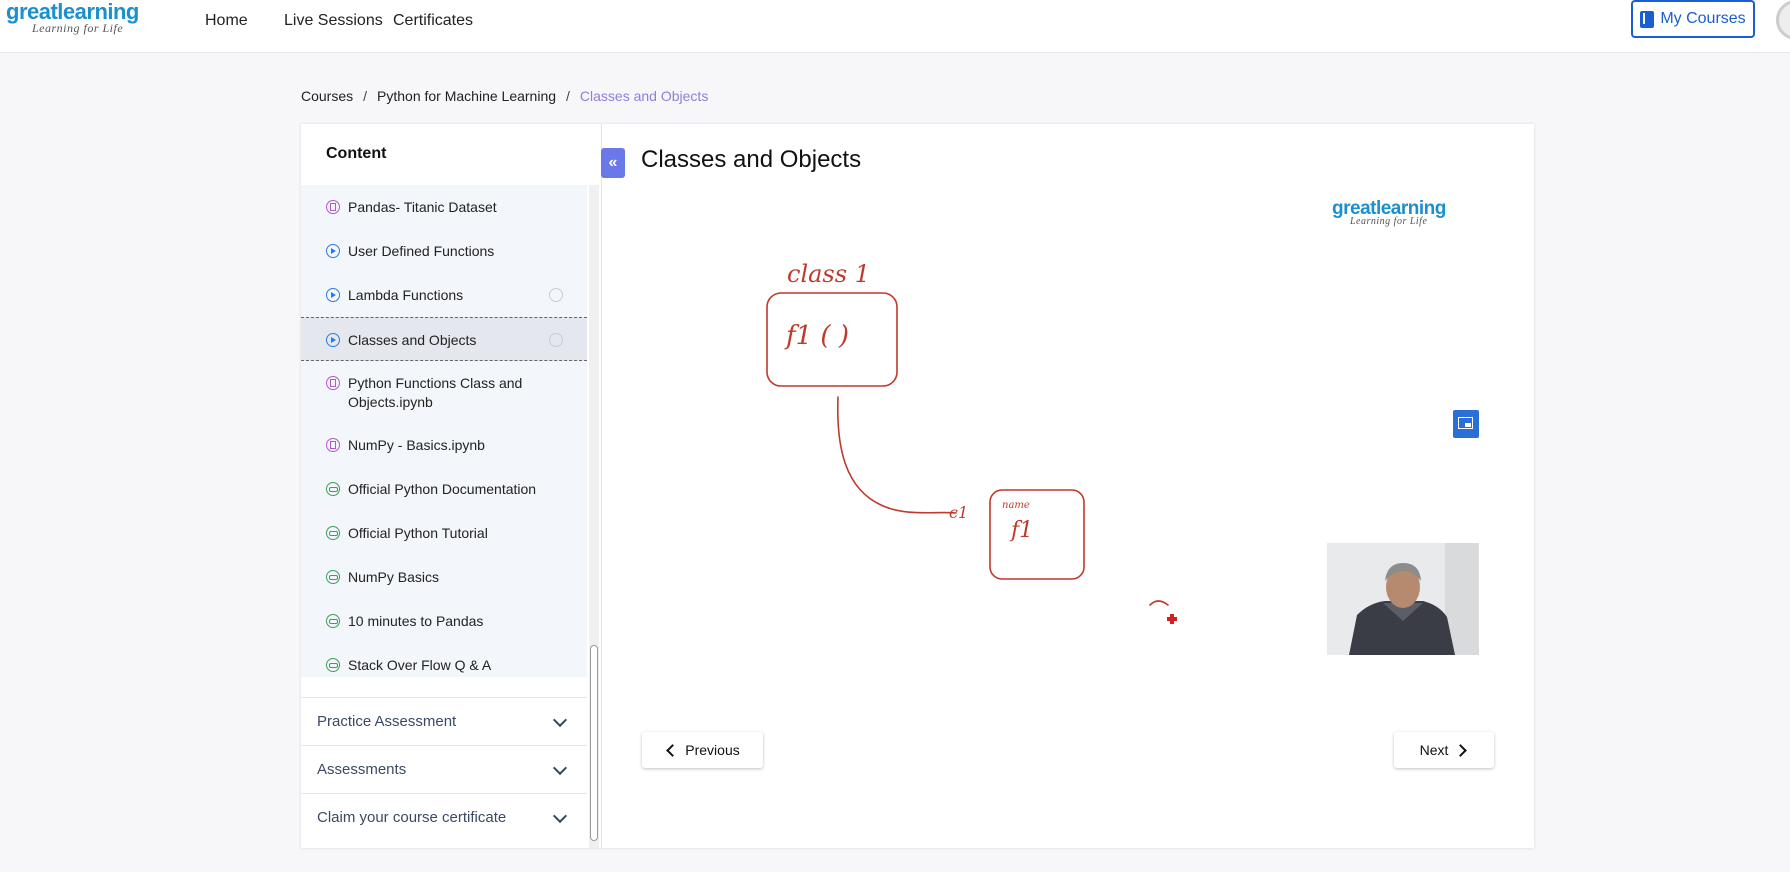  What do you see at coordinates (327, 96) in the screenshot?
I see `breadcrumb-courses: Courses` at bounding box center [327, 96].